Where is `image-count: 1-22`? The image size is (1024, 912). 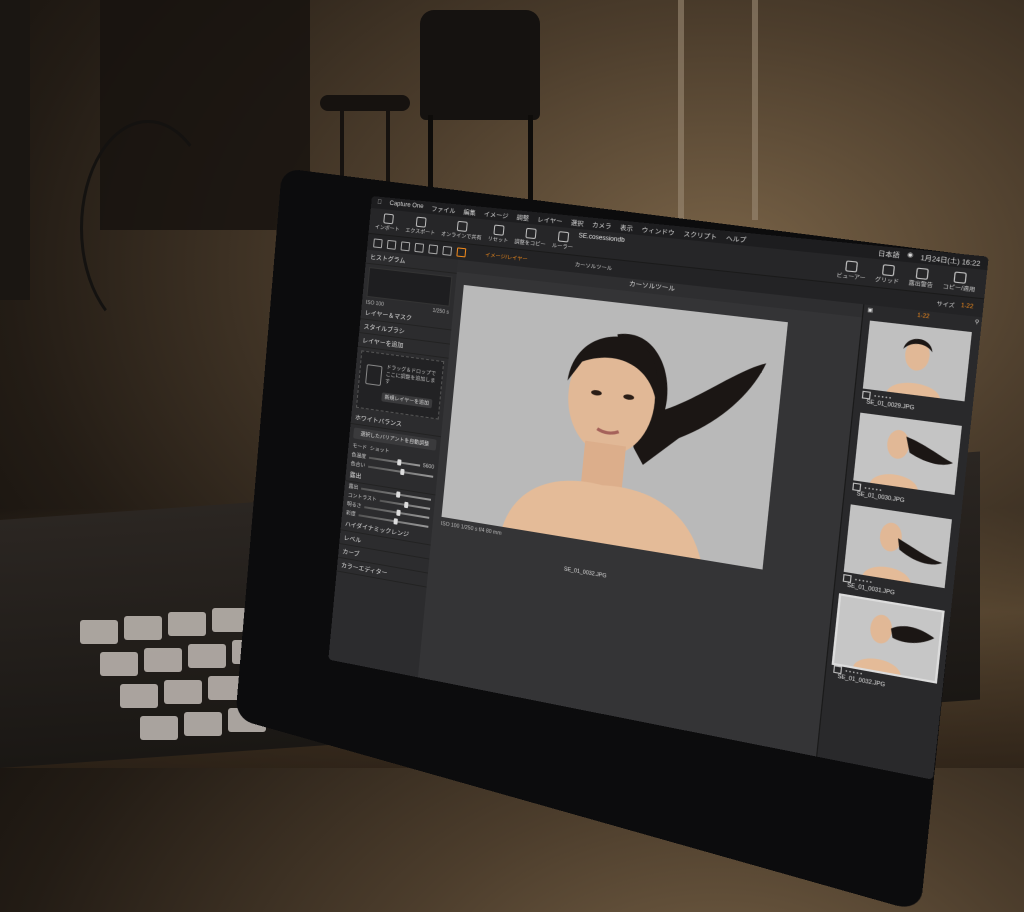 image-count: 1-22 is located at coordinates (967, 306).